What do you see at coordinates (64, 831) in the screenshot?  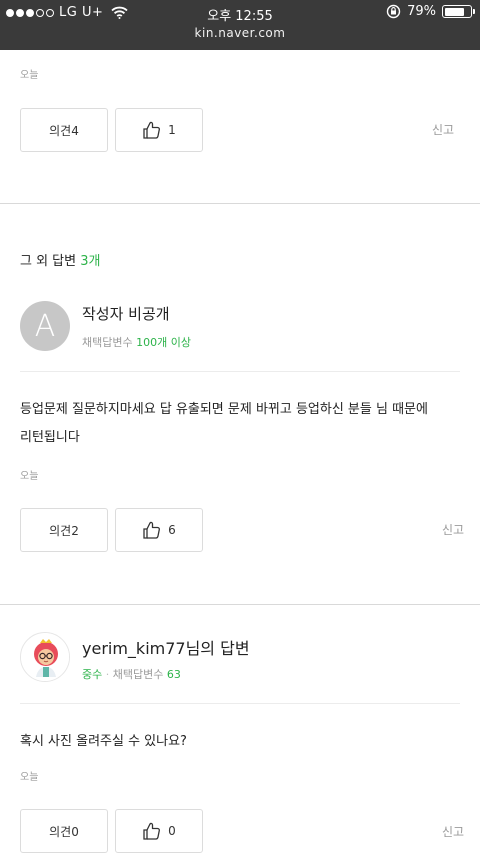 I see `answer2-comment-button: 의견0` at bounding box center [64, 831].